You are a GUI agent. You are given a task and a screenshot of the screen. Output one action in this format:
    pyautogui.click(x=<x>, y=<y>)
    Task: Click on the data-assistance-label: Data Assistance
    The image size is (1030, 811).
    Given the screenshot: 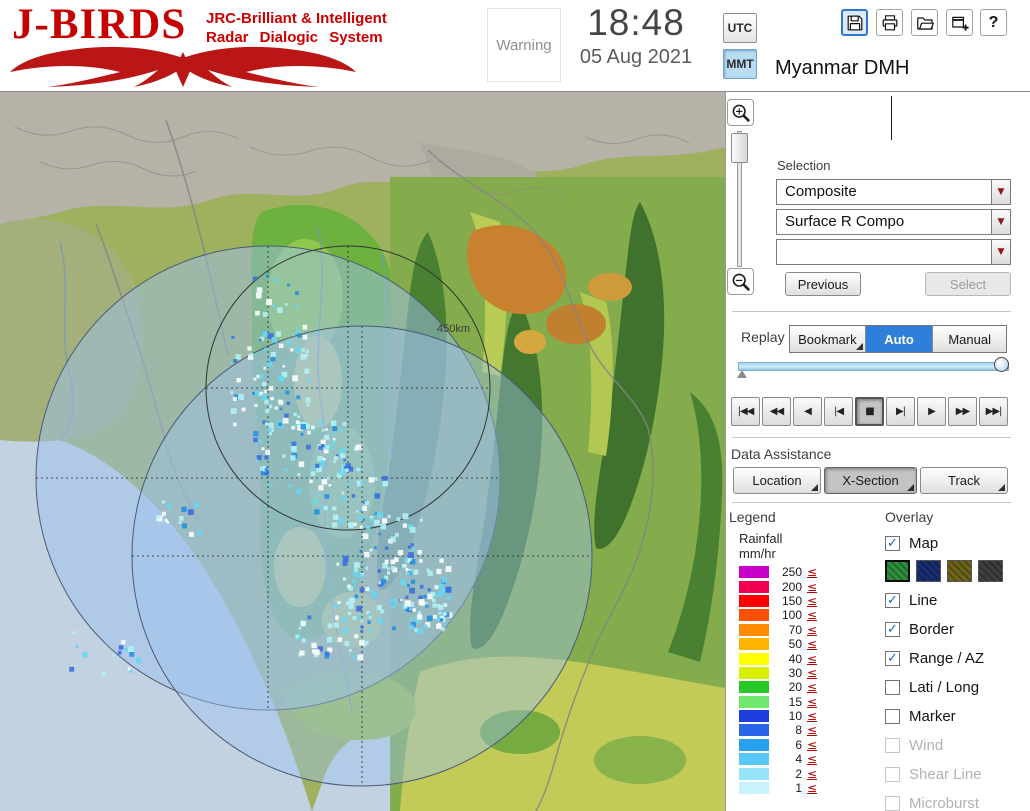 What is the action you would take?
    pyautogui.click(x=781, y=454)
    